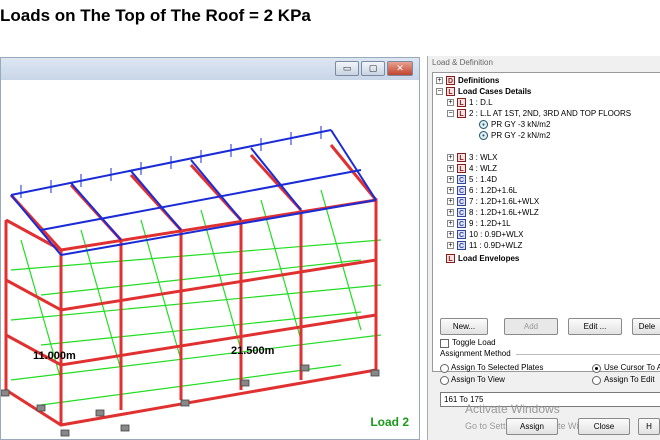 Image resolution: width=660 pixels, height=440 pixels. What do you see at coordinates (450, 91) in the screenshot?
I see `load-cases-icon: L` at bounding box center [450, 91].